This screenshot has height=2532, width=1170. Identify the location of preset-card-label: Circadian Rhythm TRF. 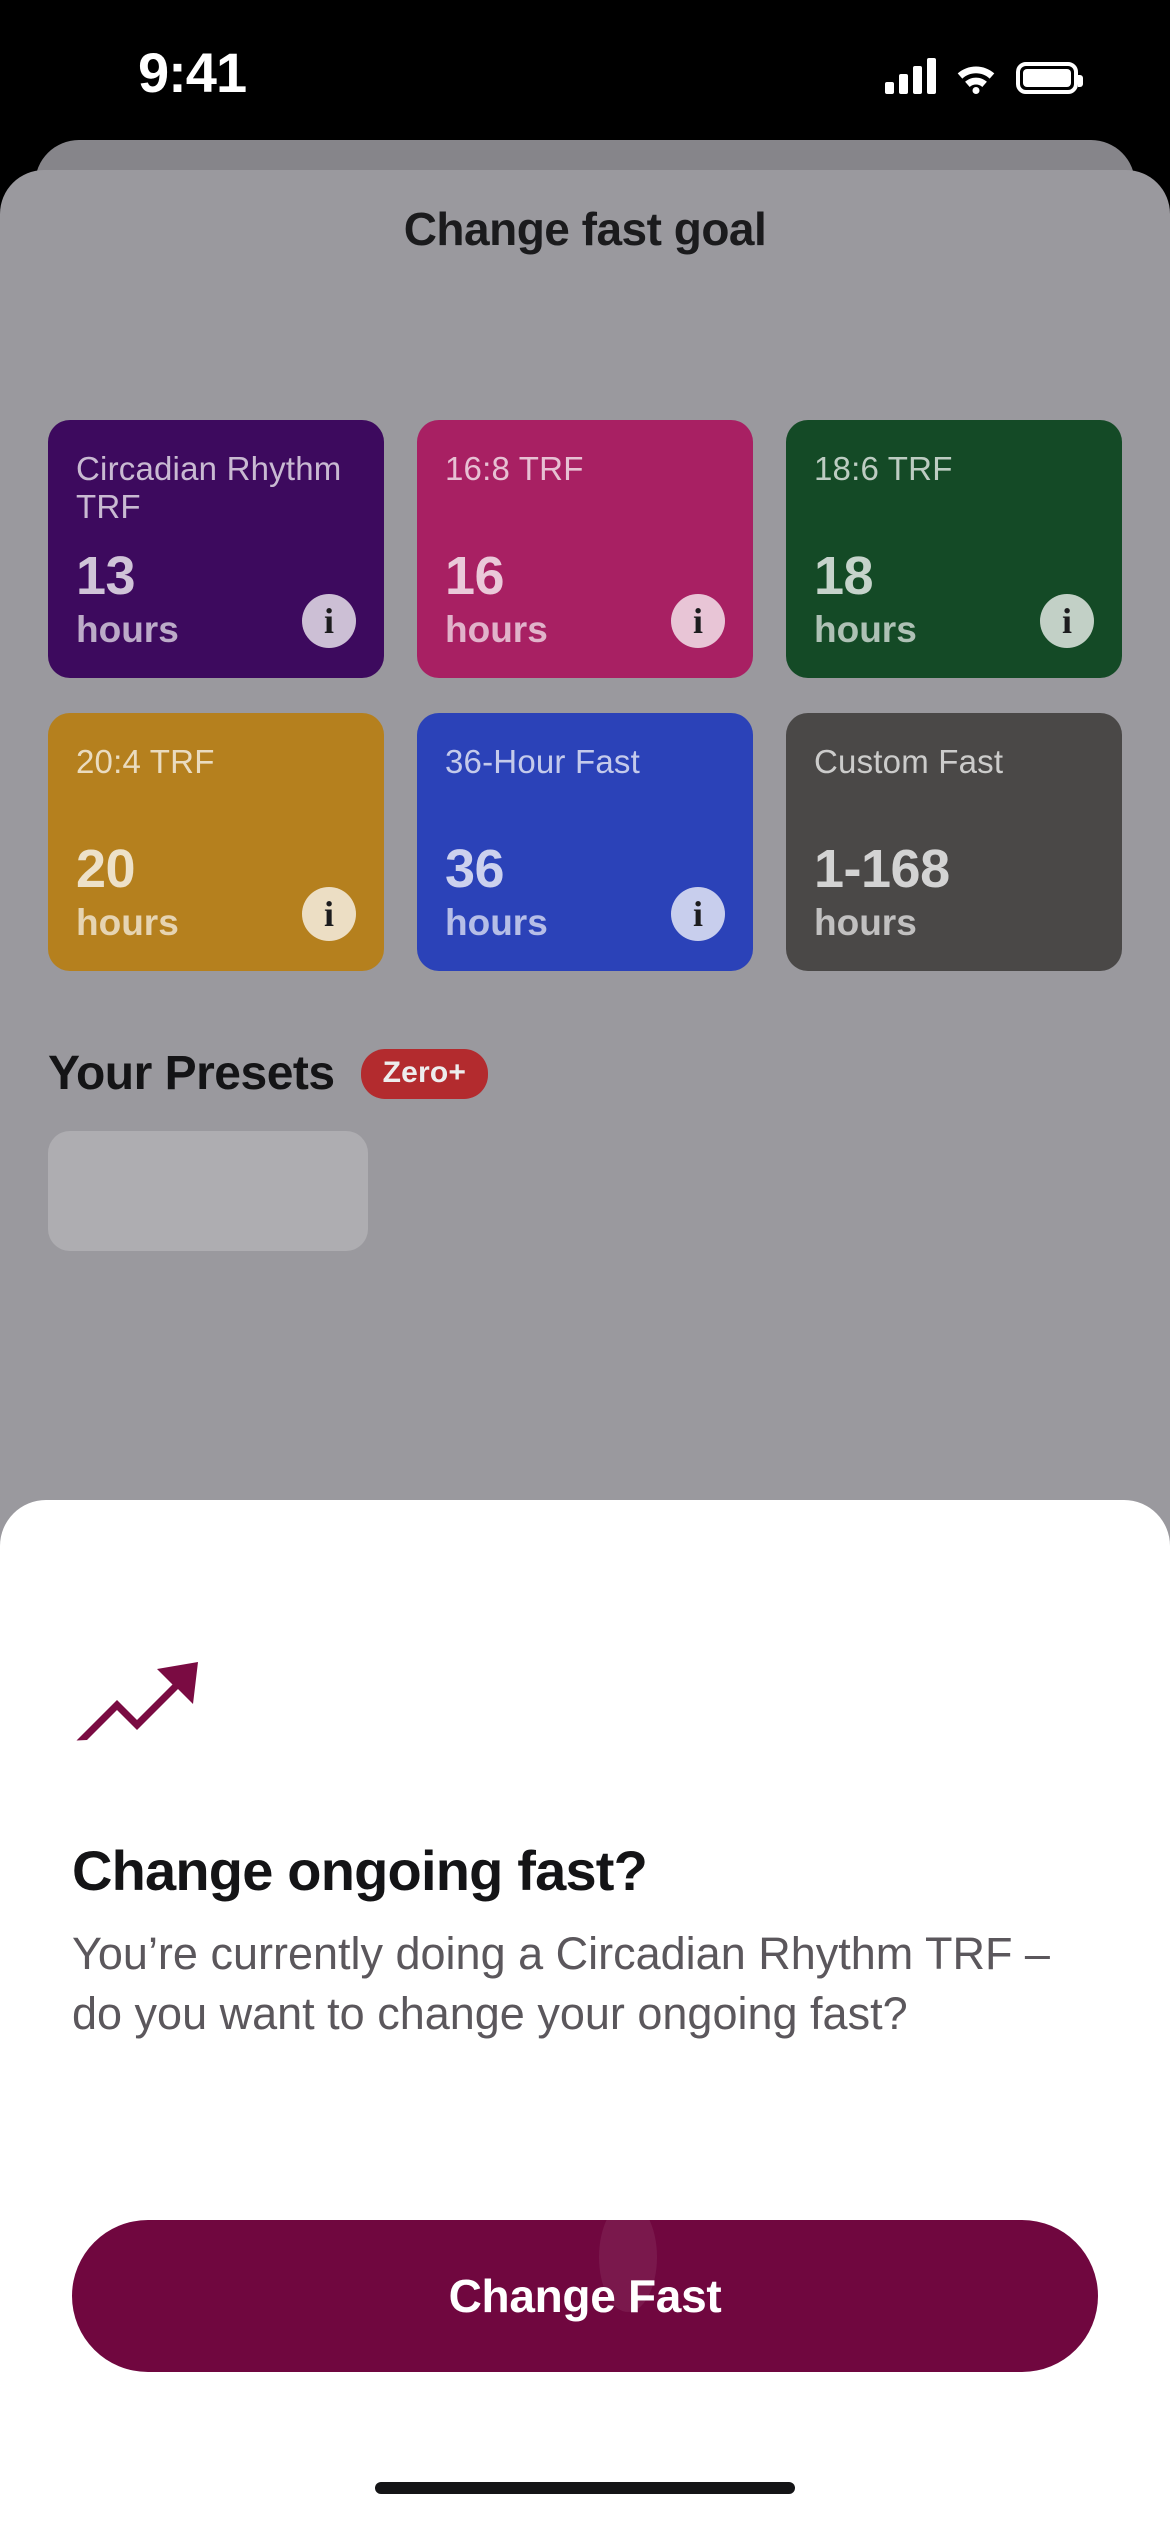
(209, 487).